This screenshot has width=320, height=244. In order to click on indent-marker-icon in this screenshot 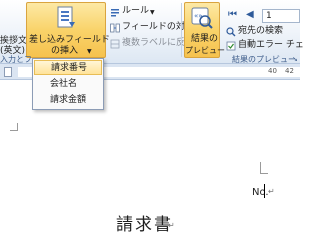, I will do `click(8, 72)`.